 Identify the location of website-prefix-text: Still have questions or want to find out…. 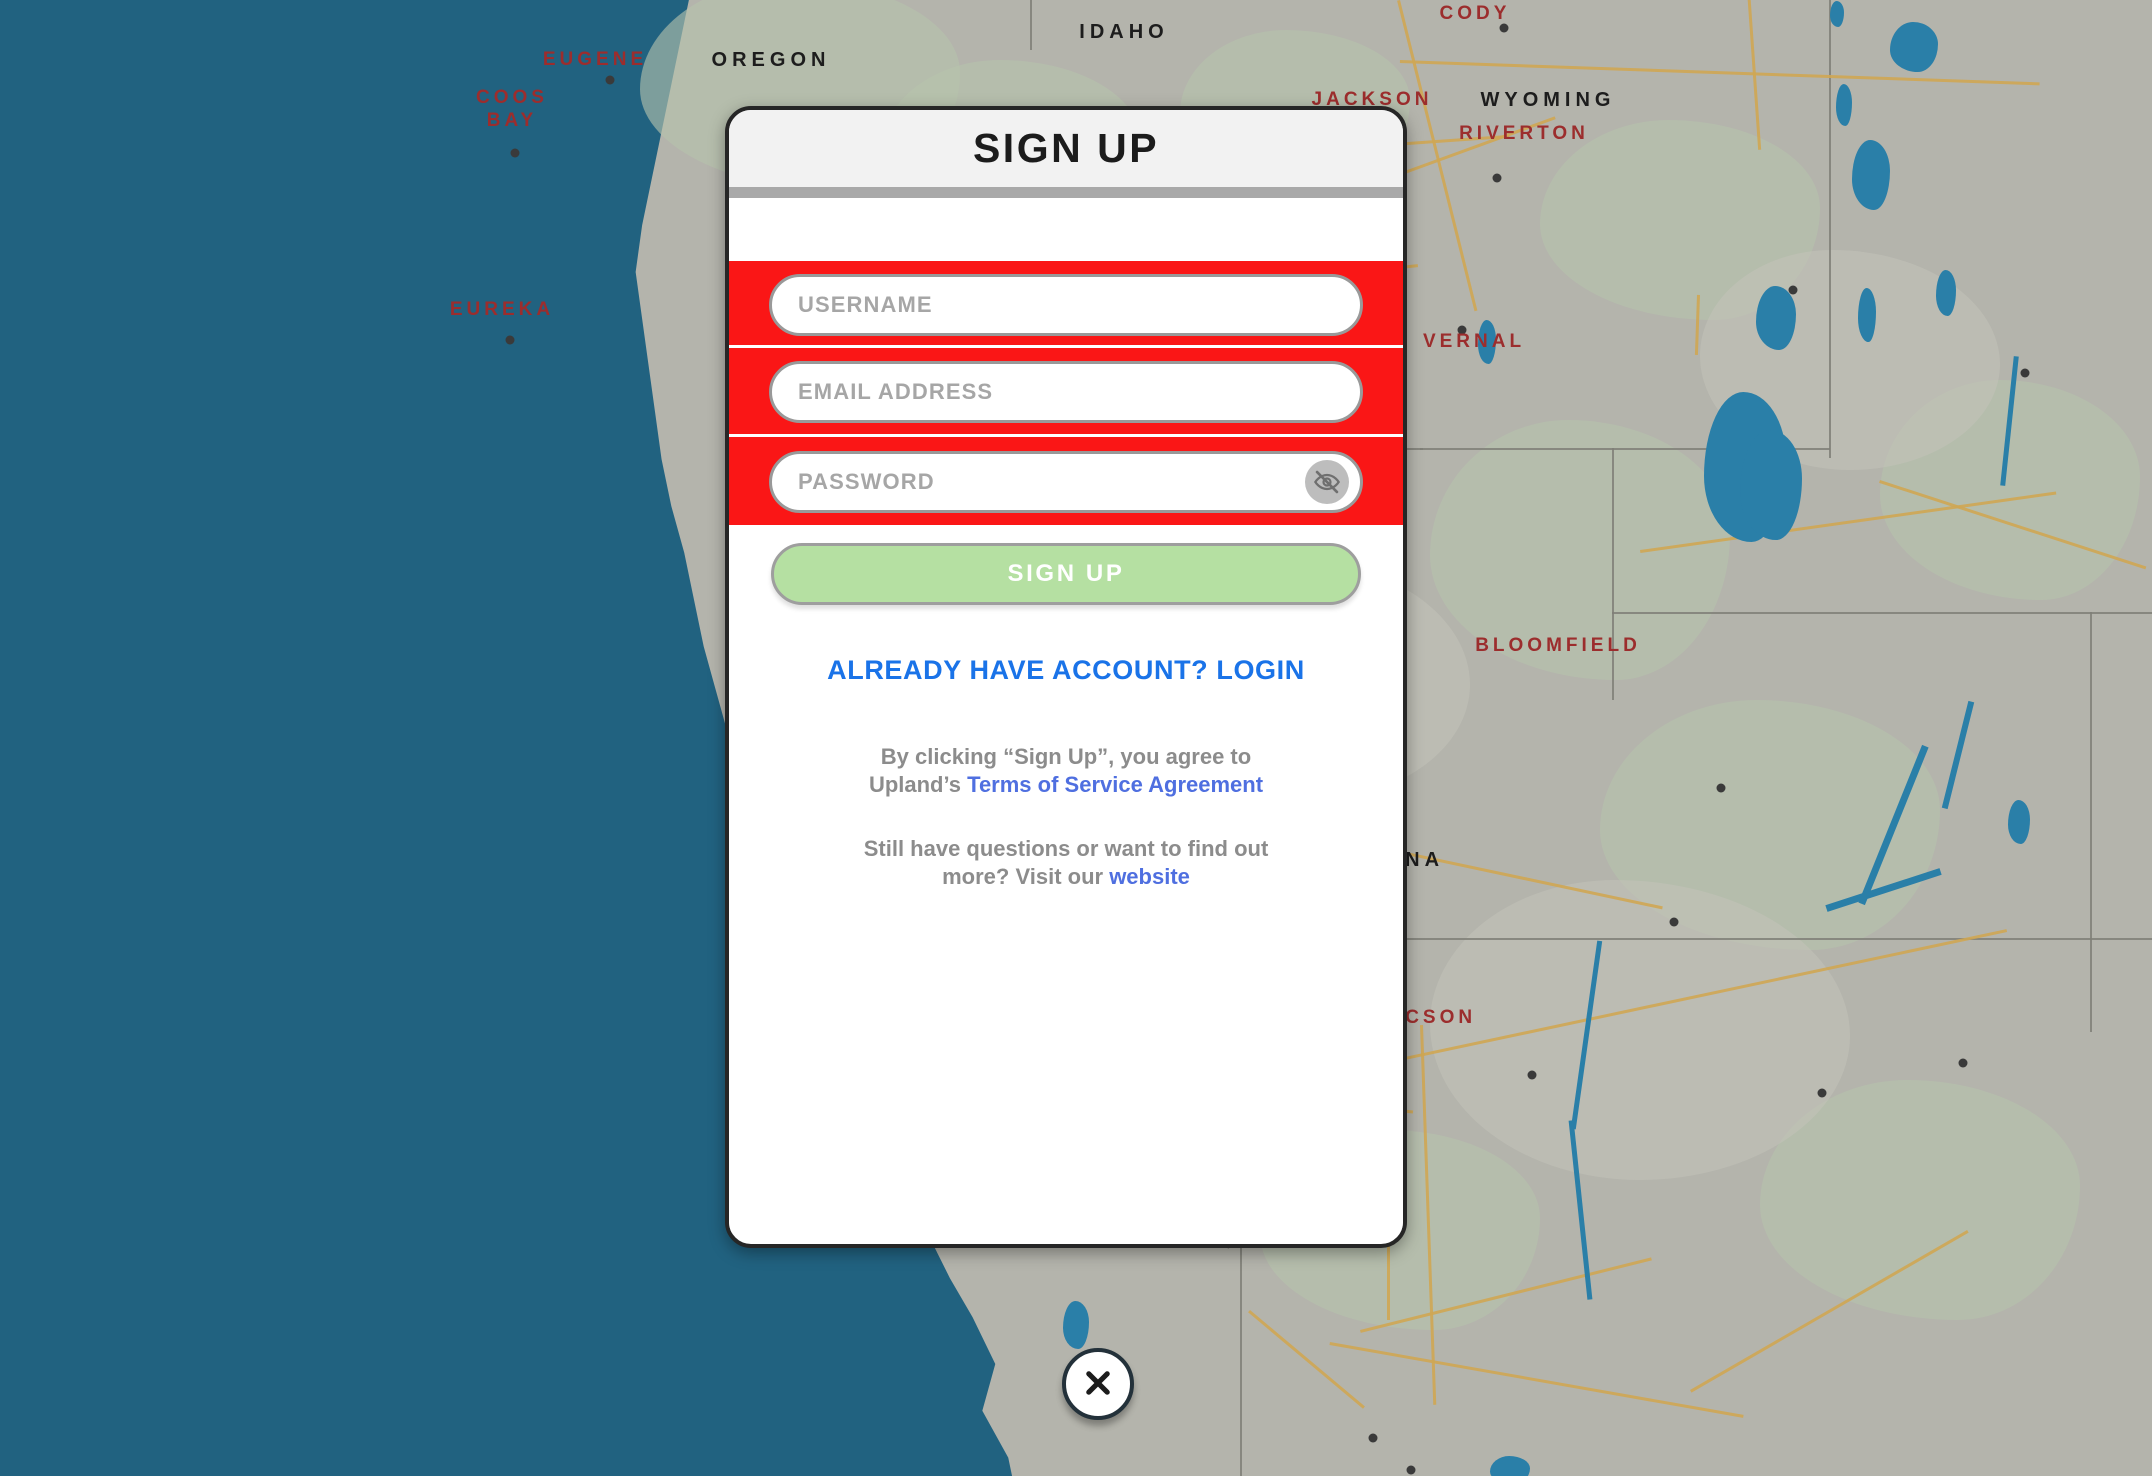
(1066, 863).